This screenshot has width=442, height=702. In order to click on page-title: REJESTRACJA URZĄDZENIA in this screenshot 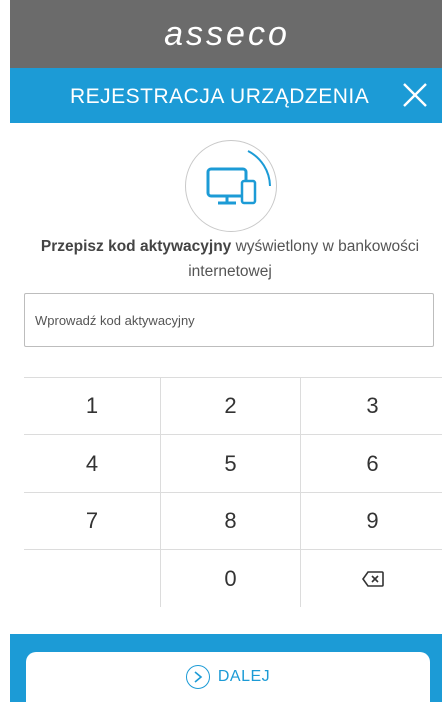, I will do `click(220, 96)`.